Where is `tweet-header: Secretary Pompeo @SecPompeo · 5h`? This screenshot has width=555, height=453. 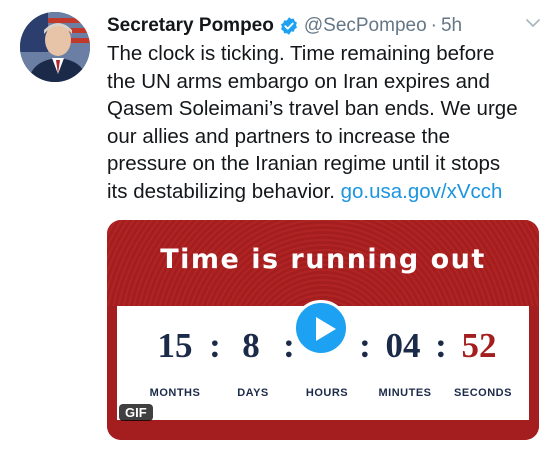 tweet-header: Secretary Pompeo @SecPompeo · 5h is located at coordinates (327, 26).